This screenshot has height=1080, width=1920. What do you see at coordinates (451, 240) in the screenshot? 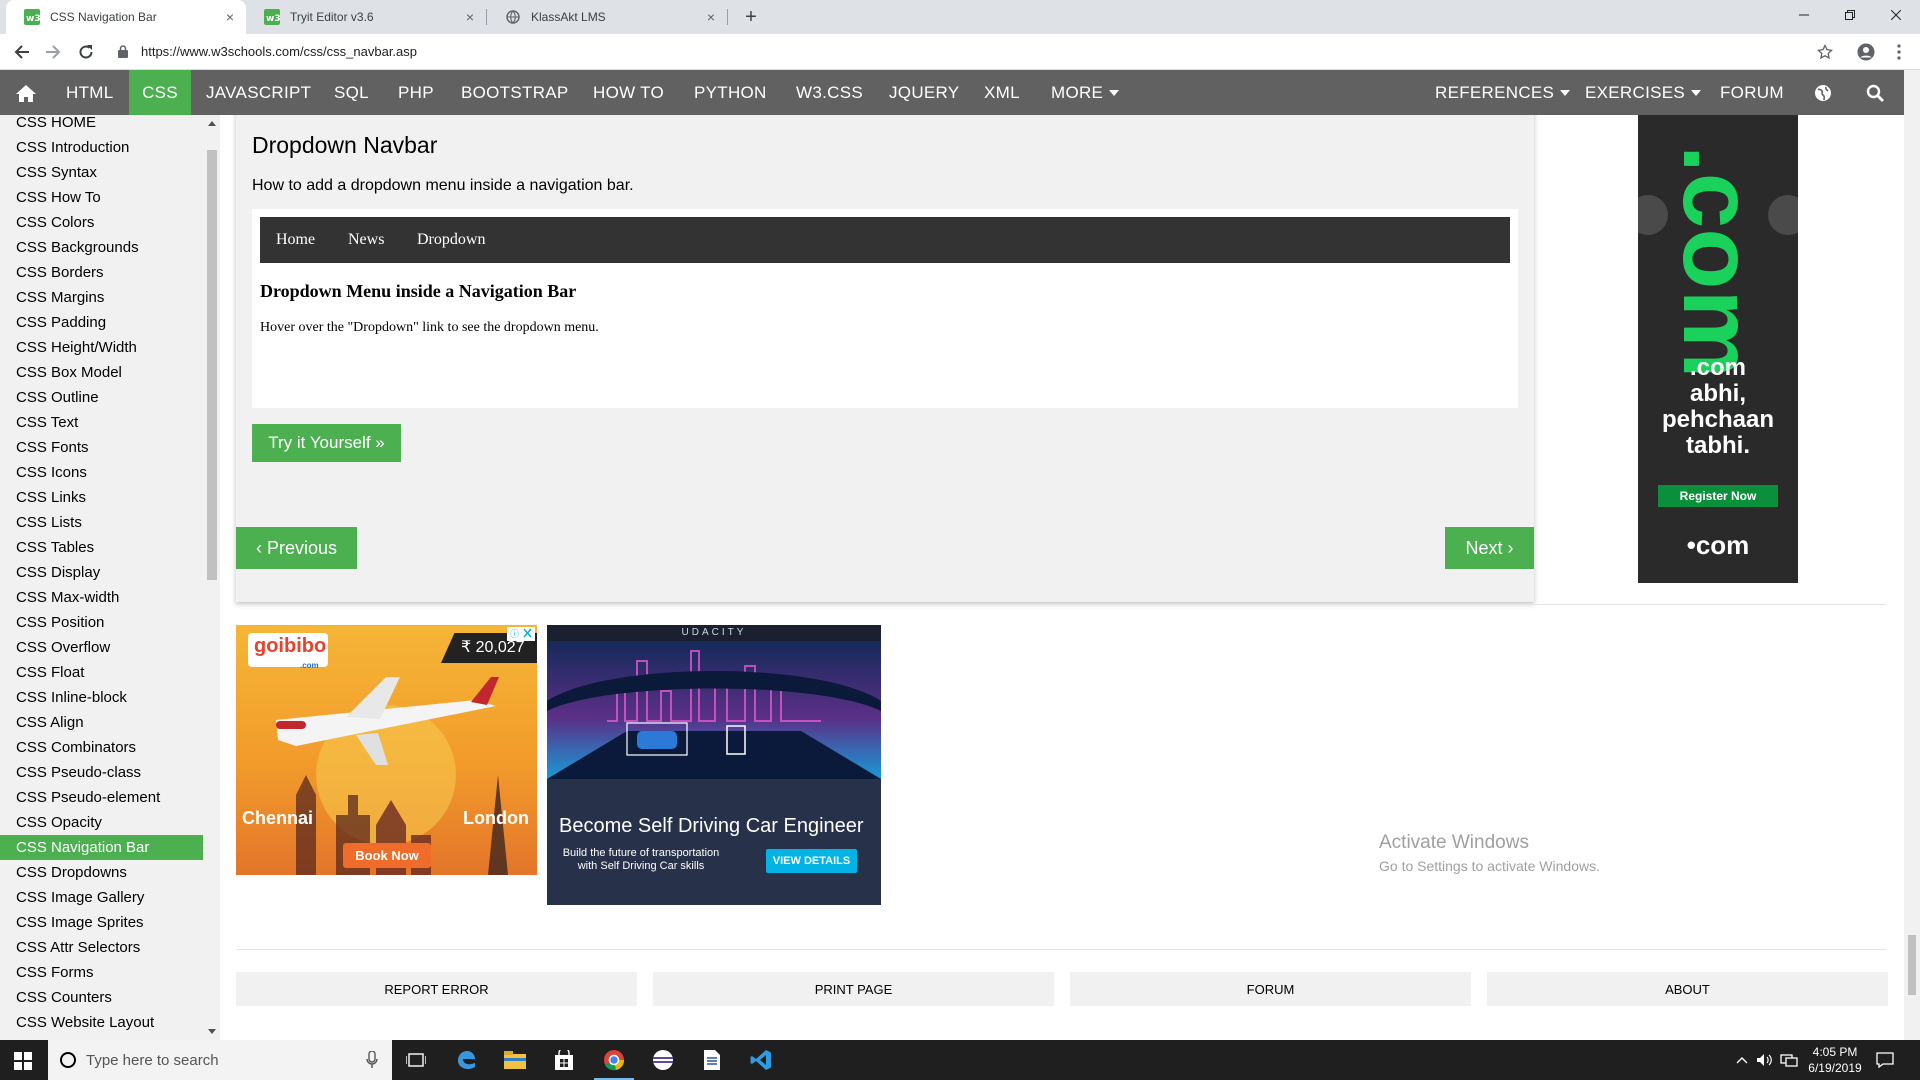
I see `demo-nav-dropdown: Dropdown` at bounding box center [451, 240].